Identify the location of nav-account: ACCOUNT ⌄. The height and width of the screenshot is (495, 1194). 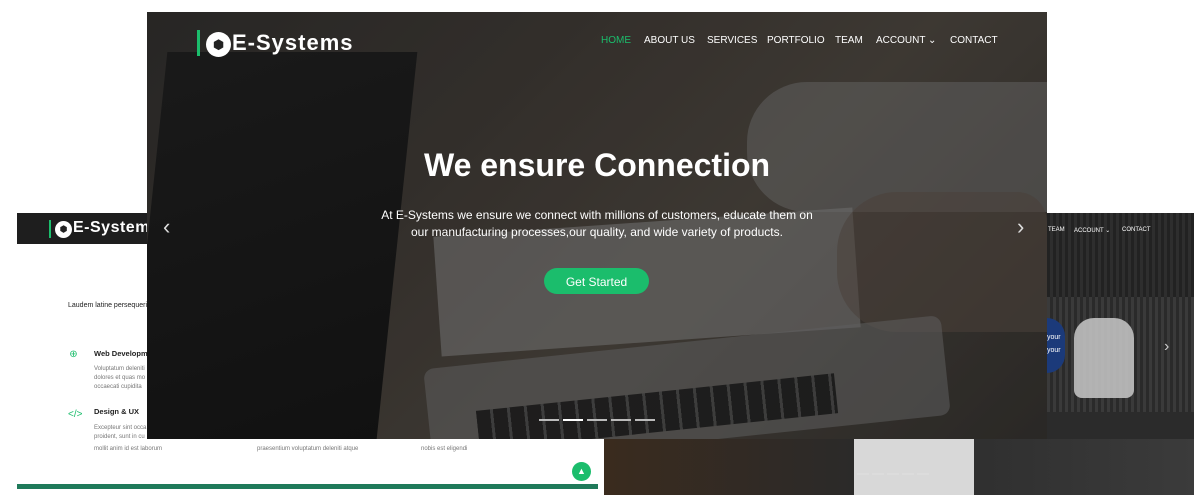
(906, 40).